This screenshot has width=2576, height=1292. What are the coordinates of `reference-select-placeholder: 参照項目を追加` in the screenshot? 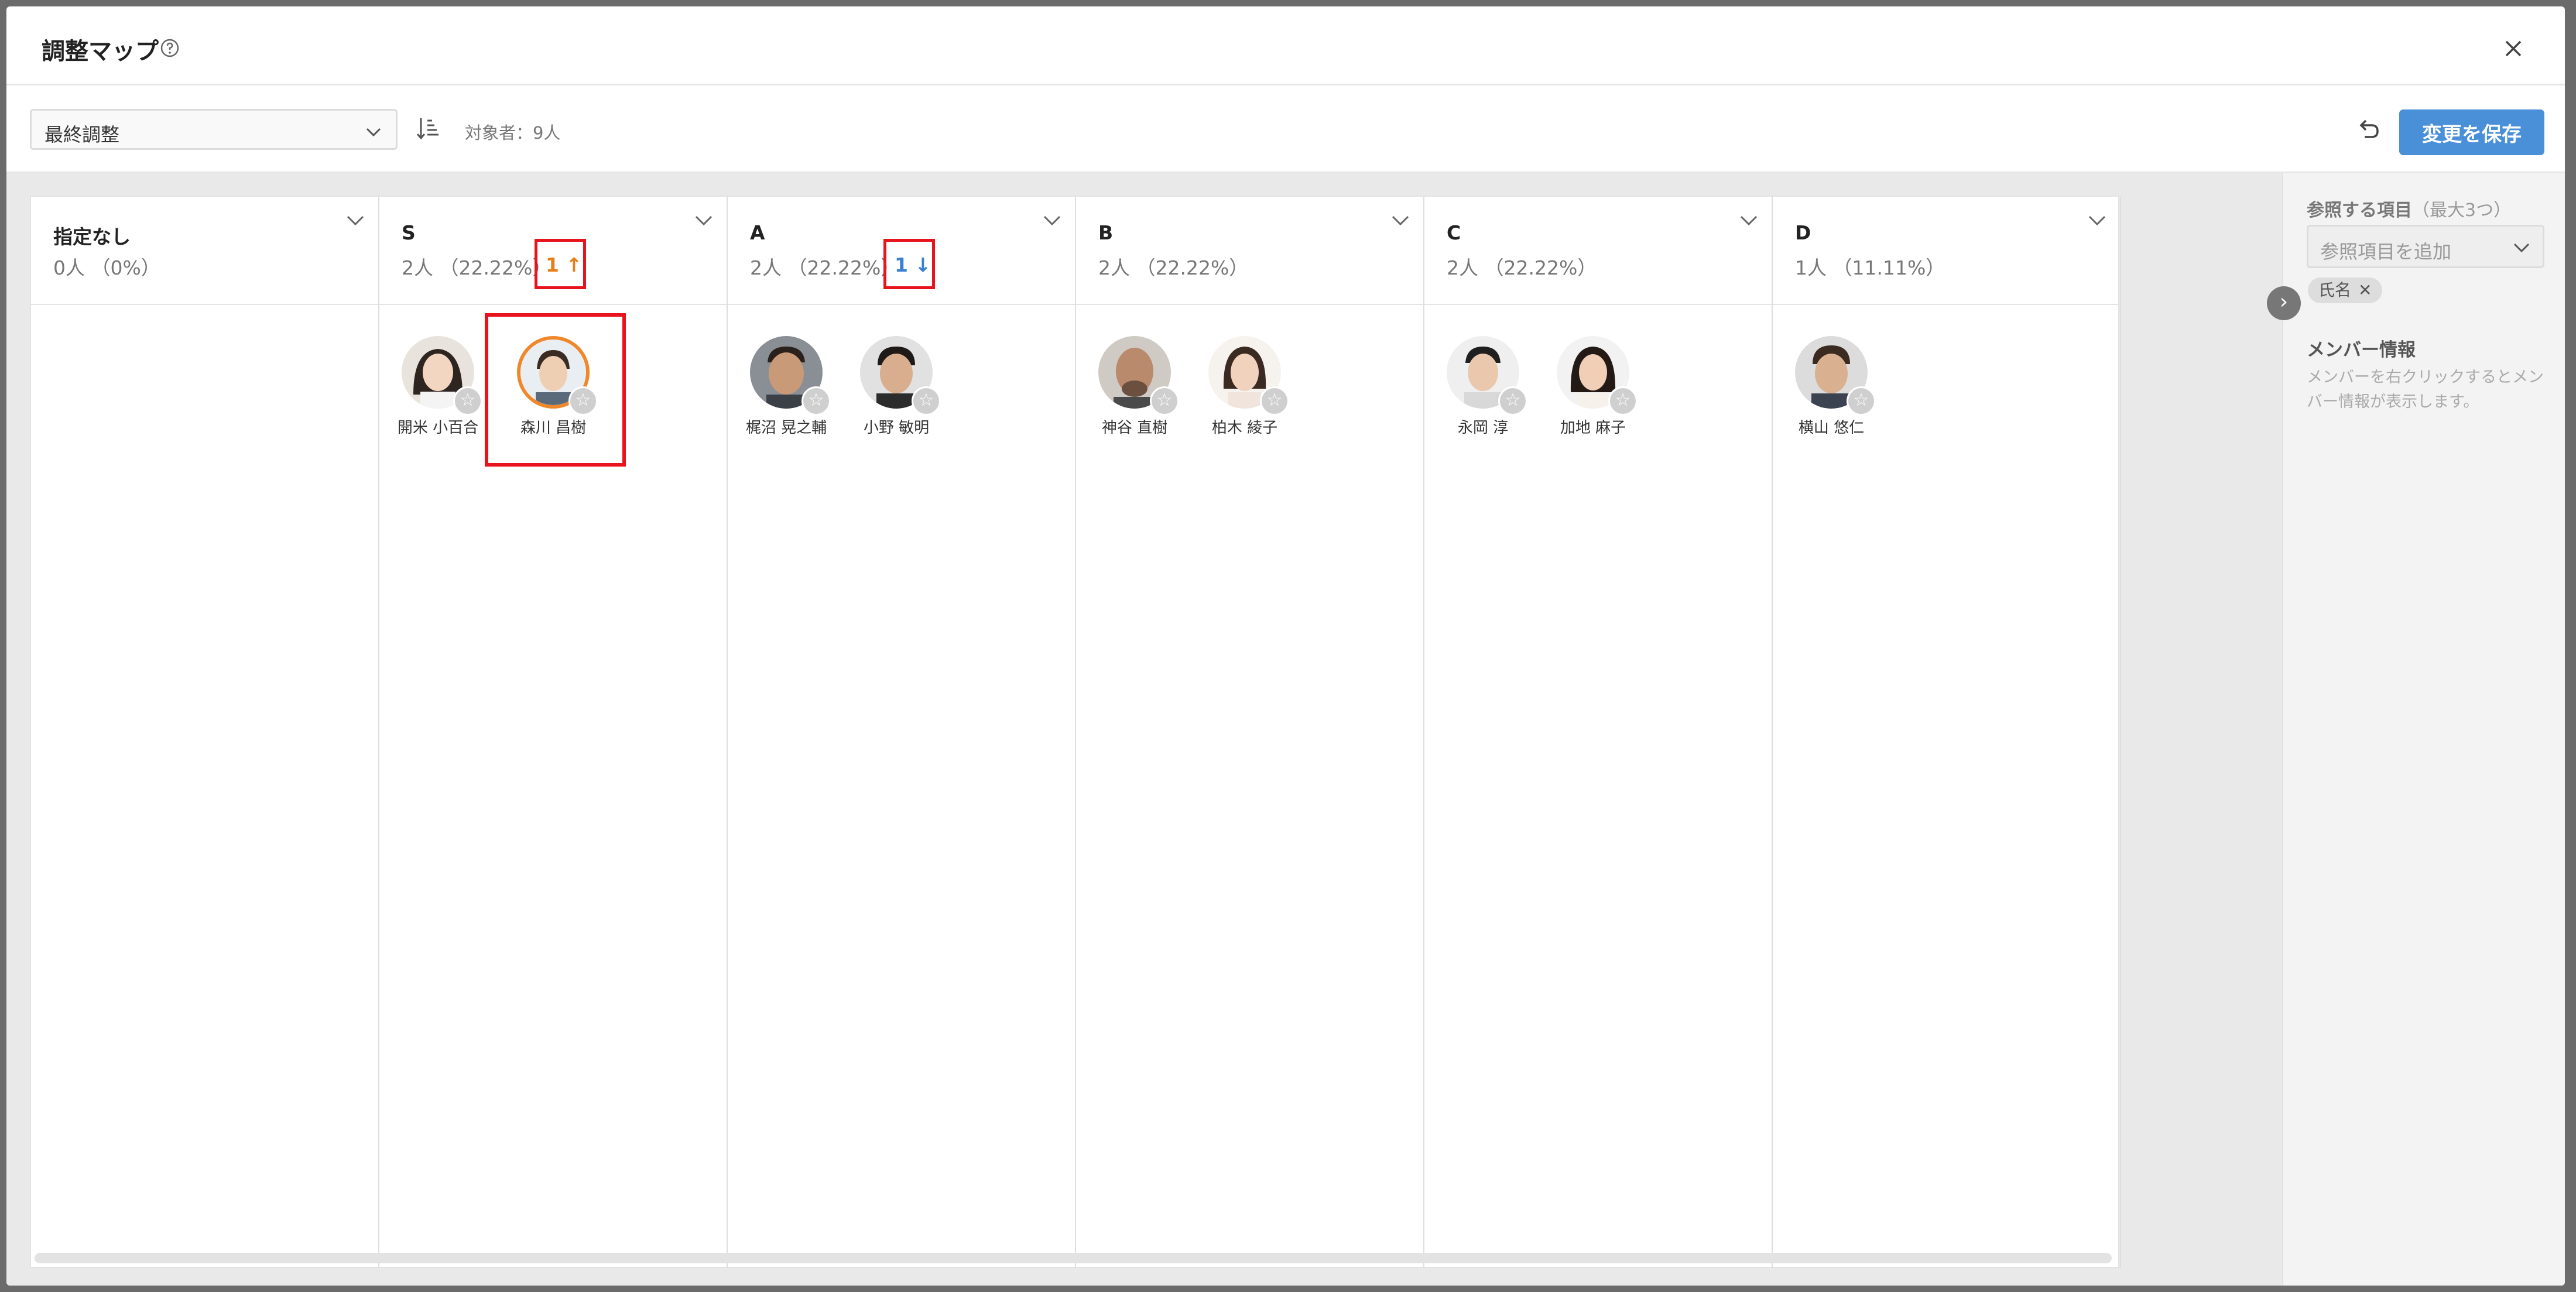 It's located at (2386, 252).